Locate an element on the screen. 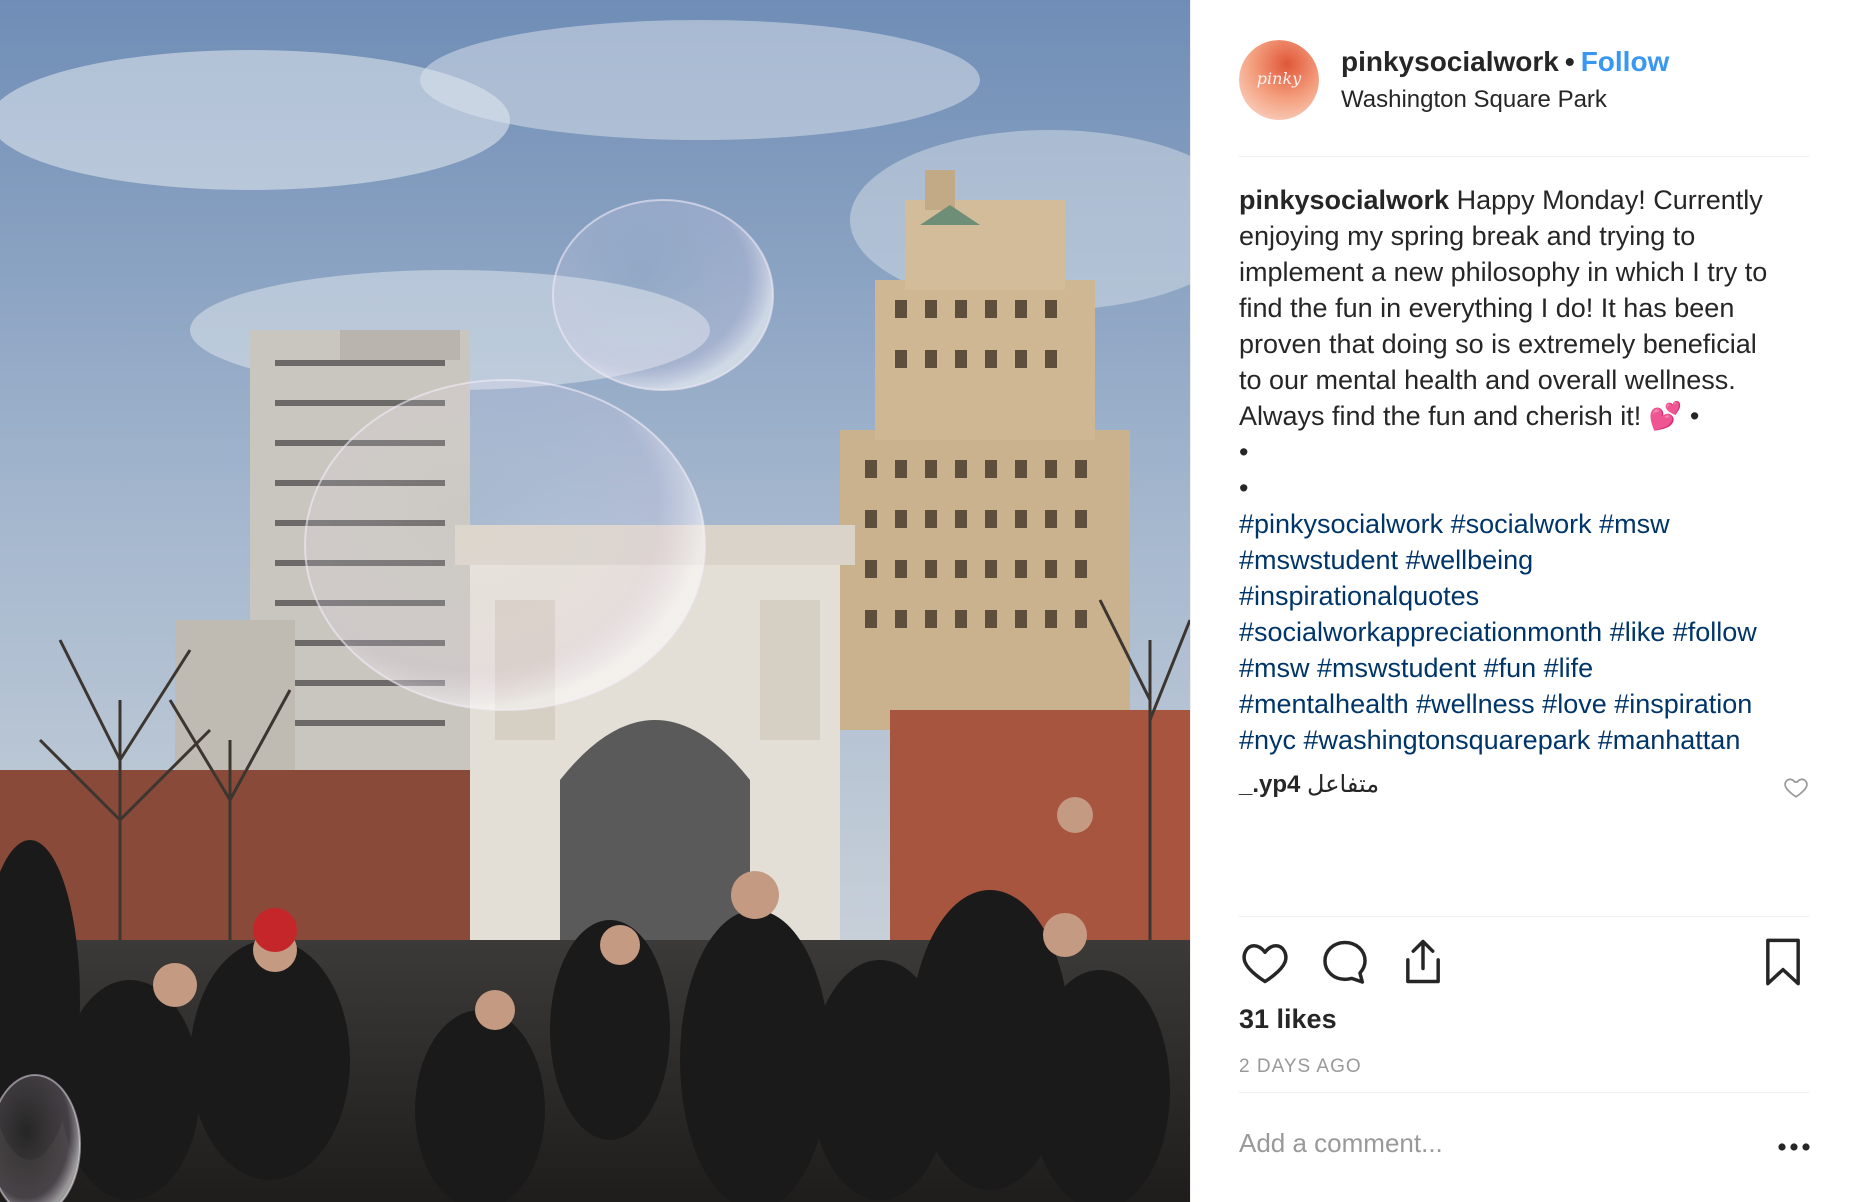 This screenshot has height=1202, width=1858. hashtag-line: #mswstudent #wellbeing is located at coordinates (1529, 560).